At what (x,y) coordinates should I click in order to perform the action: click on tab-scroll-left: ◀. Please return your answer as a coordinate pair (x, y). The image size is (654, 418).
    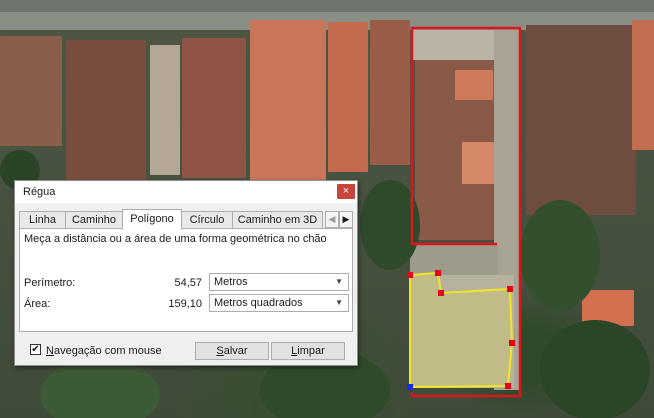
    Looking at the image, I should click on (332, 219).